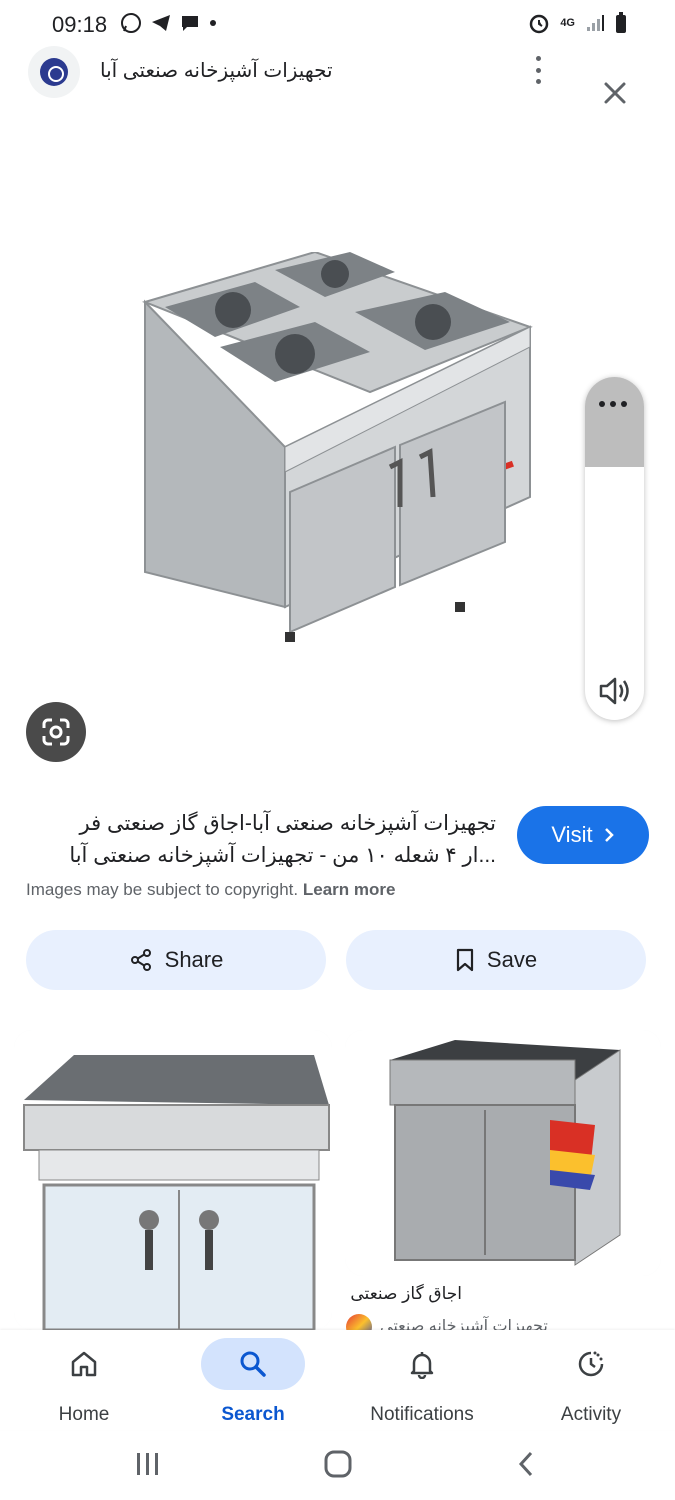 The image size is (675, 1500). What do you see at coordinates (595, 23) in the screenshot?
I see `signal-icon` at bounding box center [595, 23].